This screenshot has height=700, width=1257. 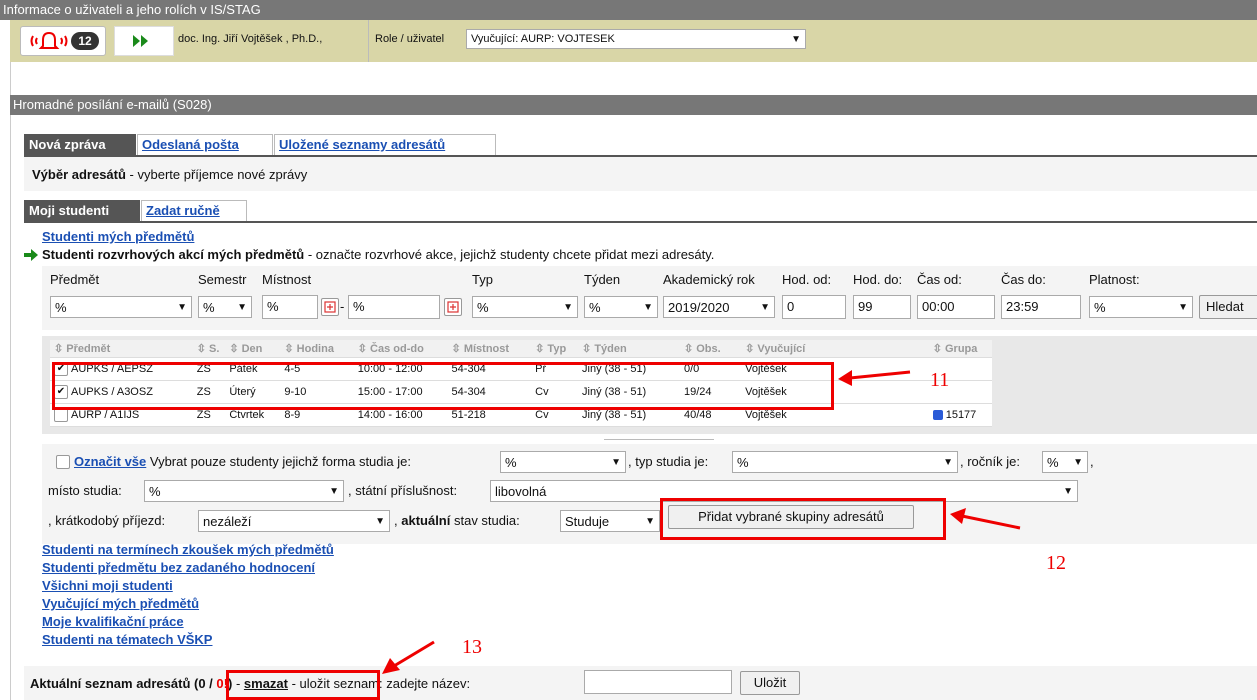 I want to click on select-stav-studia: Studuje ▼, so click(x=610, y=521).